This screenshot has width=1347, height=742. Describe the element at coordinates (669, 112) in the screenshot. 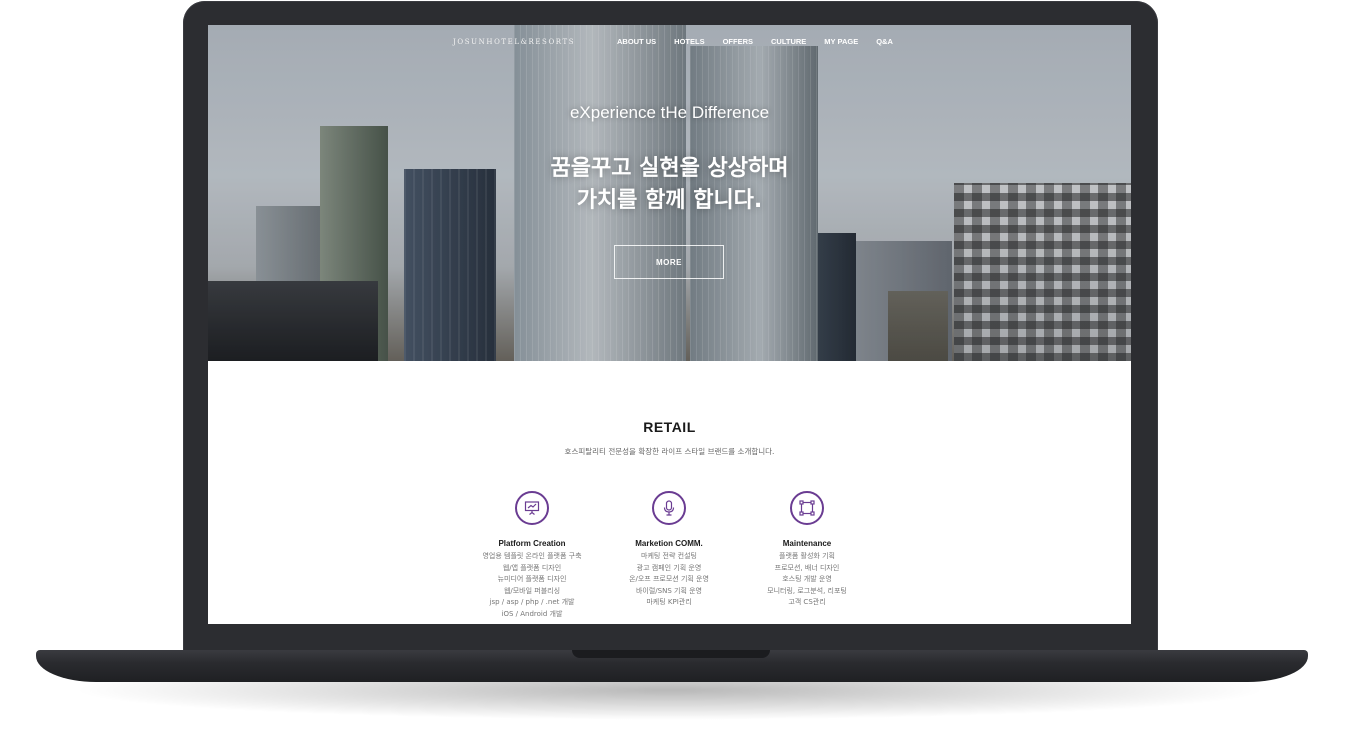

I see `hero-subtitle: eXperience tHe Difference` at that location.